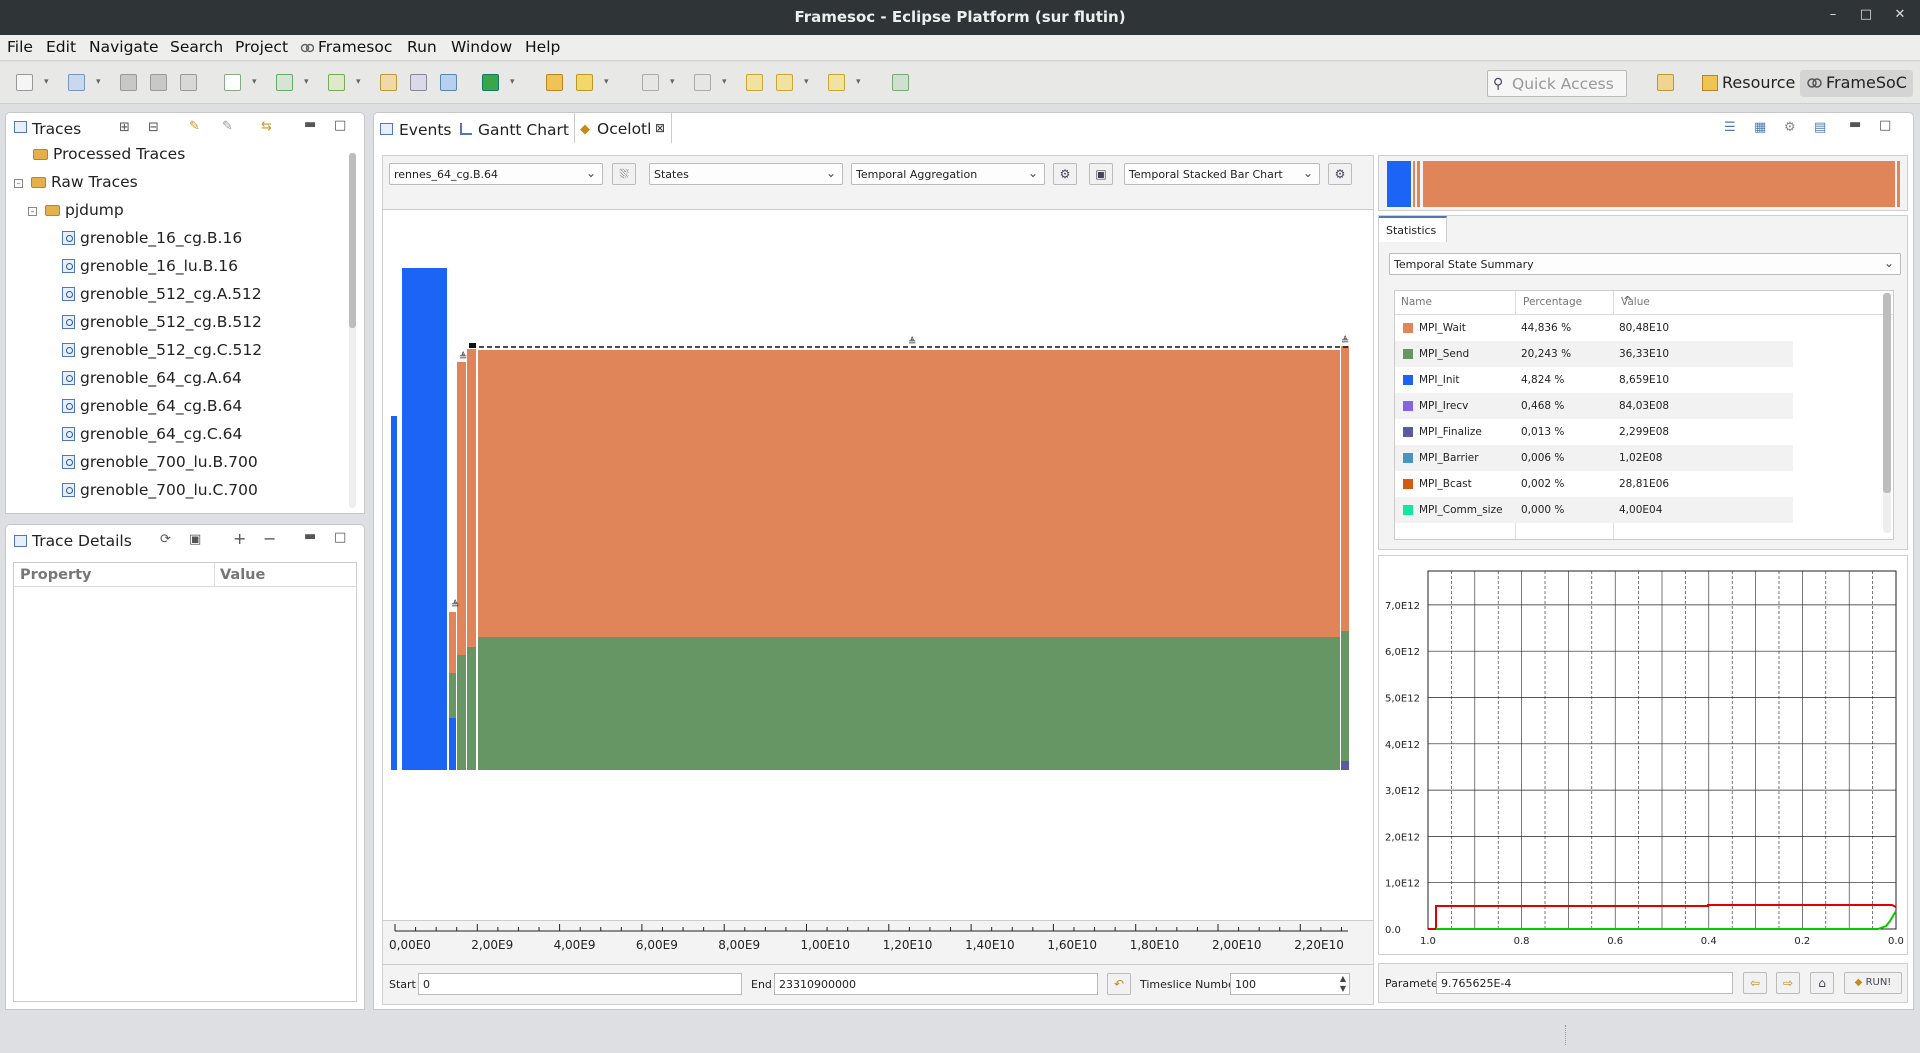 This screenshot has height=1053, width=1920. I want to click on open-folder-icon, so click(554, 82).